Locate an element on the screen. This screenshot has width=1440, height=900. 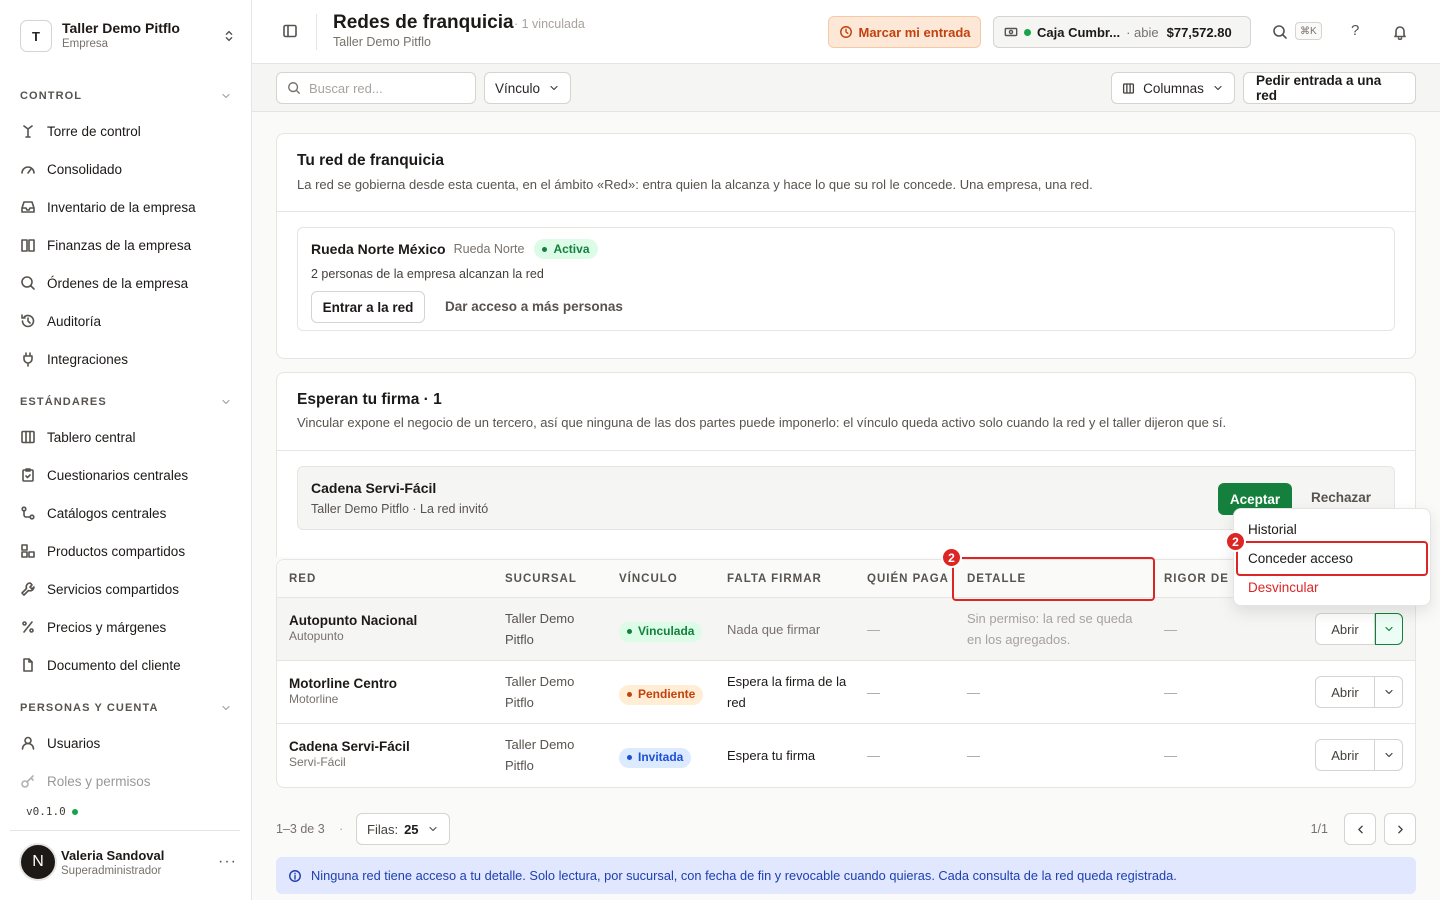
boxes-icon is located at coordinates (28, 551).